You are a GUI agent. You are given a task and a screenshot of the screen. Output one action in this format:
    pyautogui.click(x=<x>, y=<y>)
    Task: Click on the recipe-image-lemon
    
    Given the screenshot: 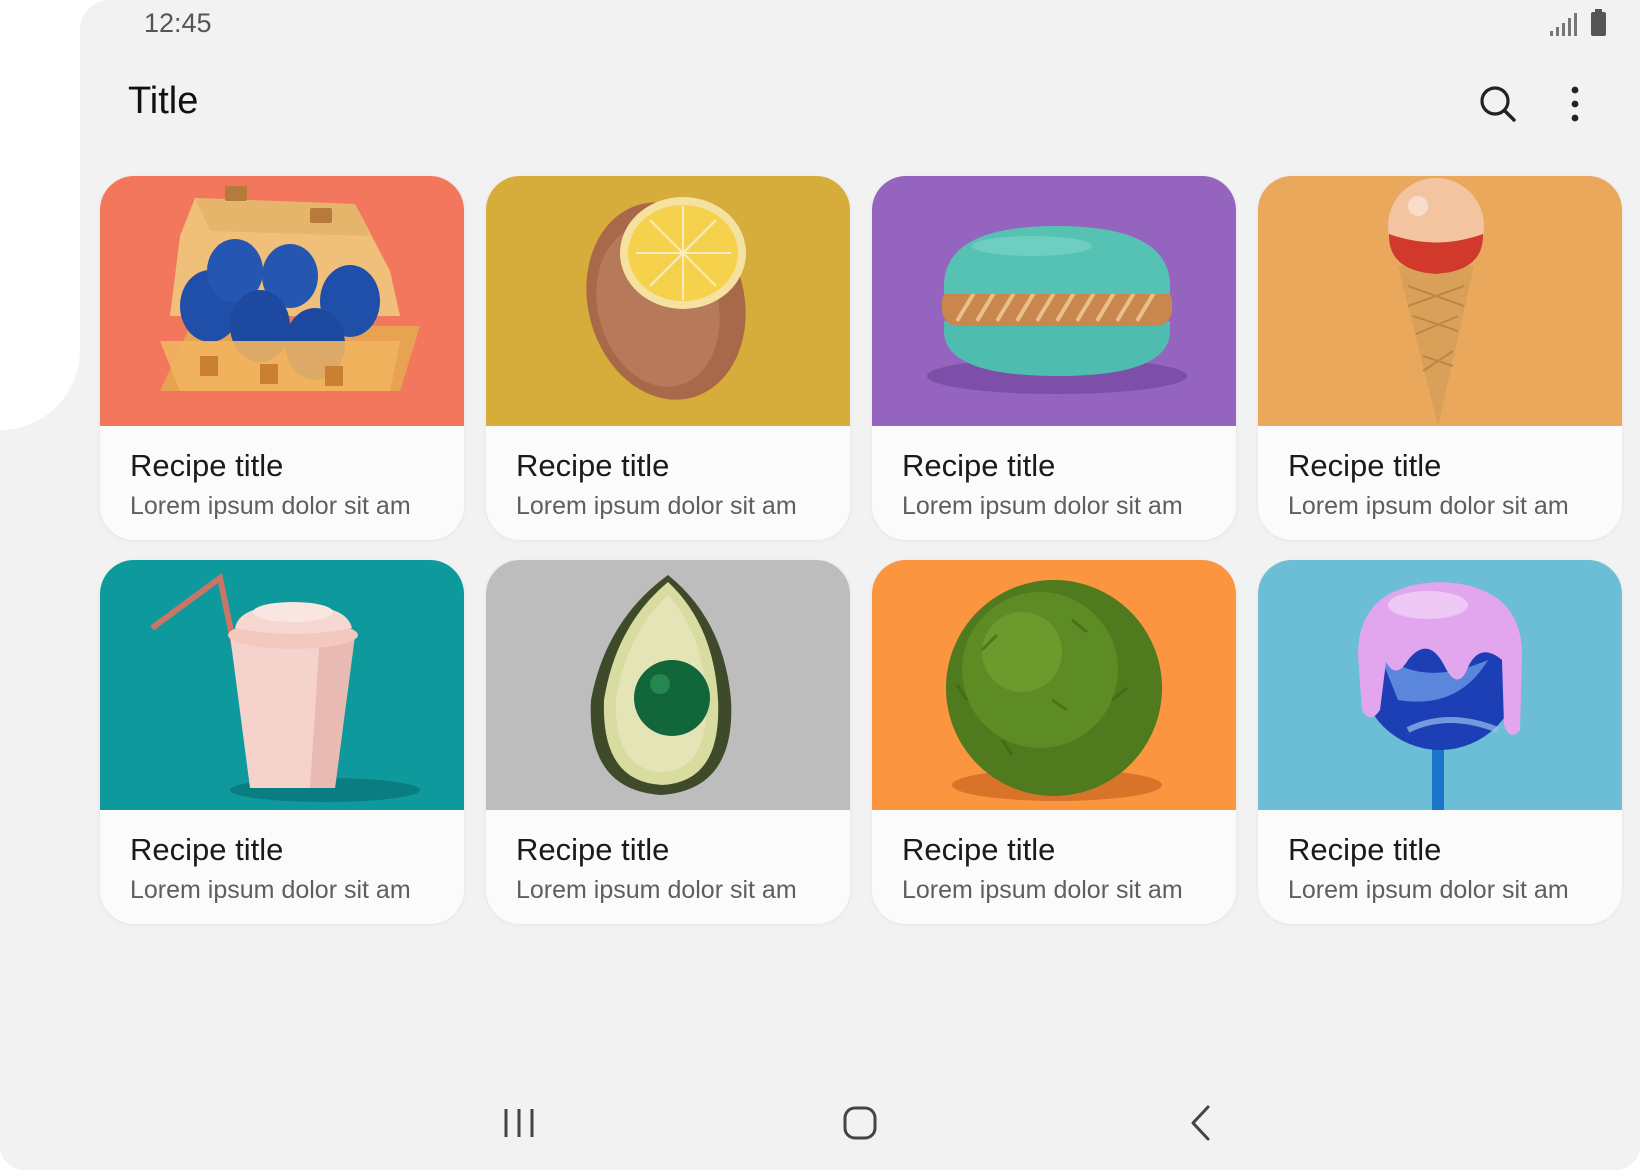 What is the action you would take?
    pyautogui.click(x=668, y=301)
    